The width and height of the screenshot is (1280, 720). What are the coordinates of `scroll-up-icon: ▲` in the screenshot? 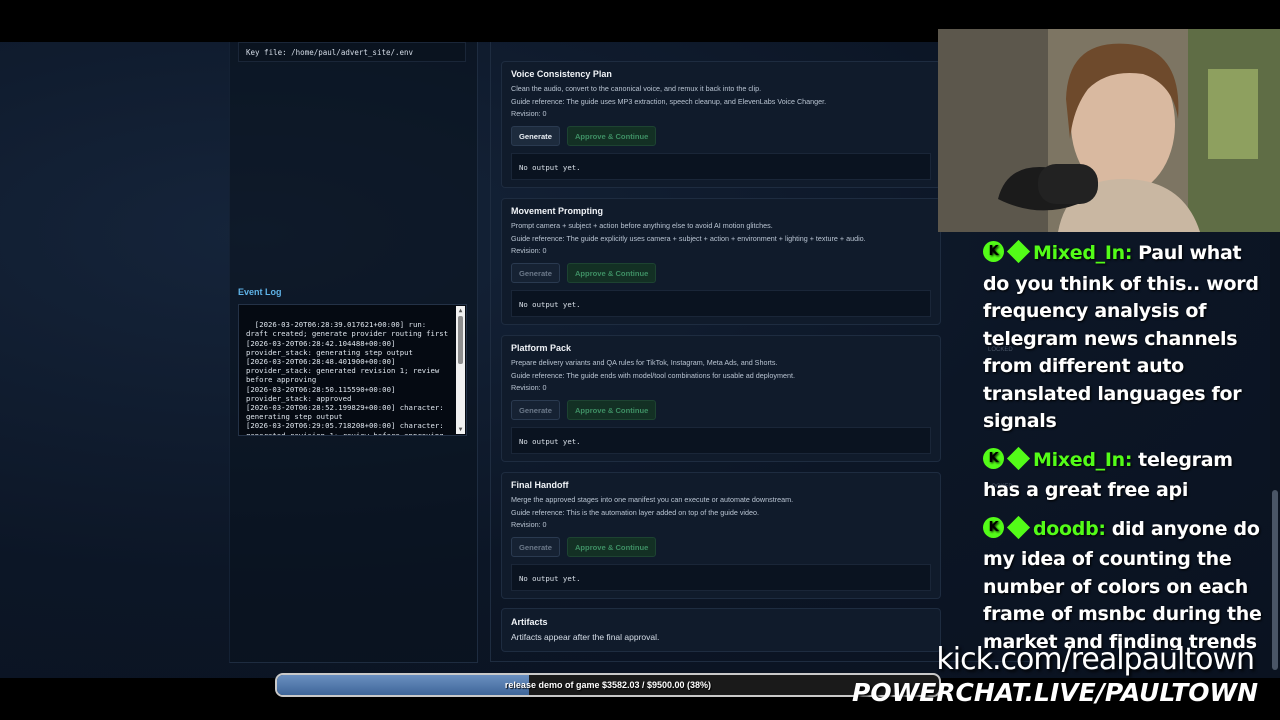 It's located at (460, 310).